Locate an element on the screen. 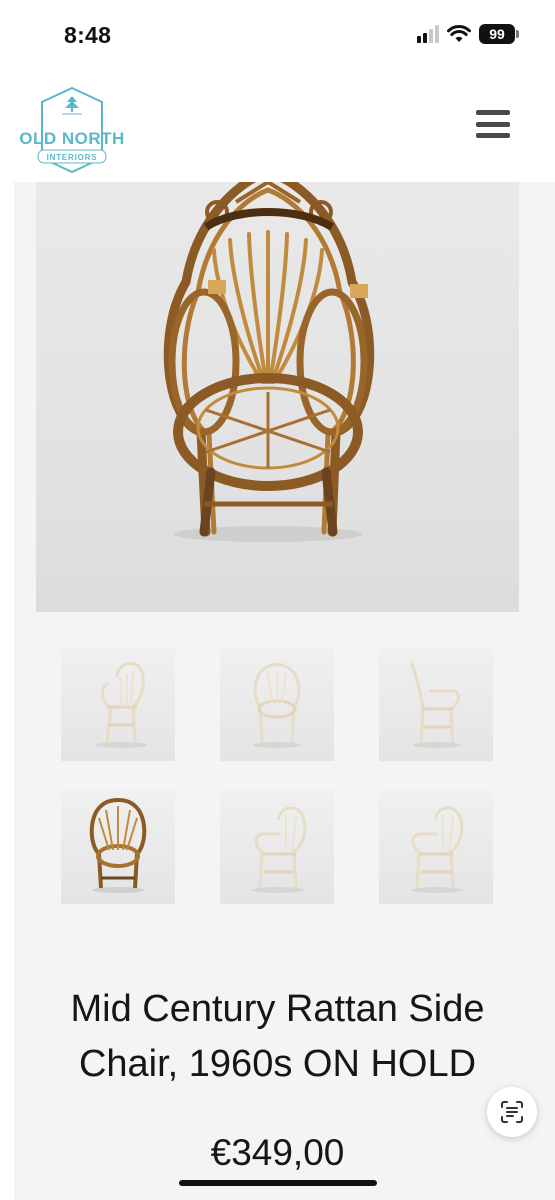 The width and height of the screenshot is (555, 1200). chair-front-view-white-icon is located at coordinates (277, 705).